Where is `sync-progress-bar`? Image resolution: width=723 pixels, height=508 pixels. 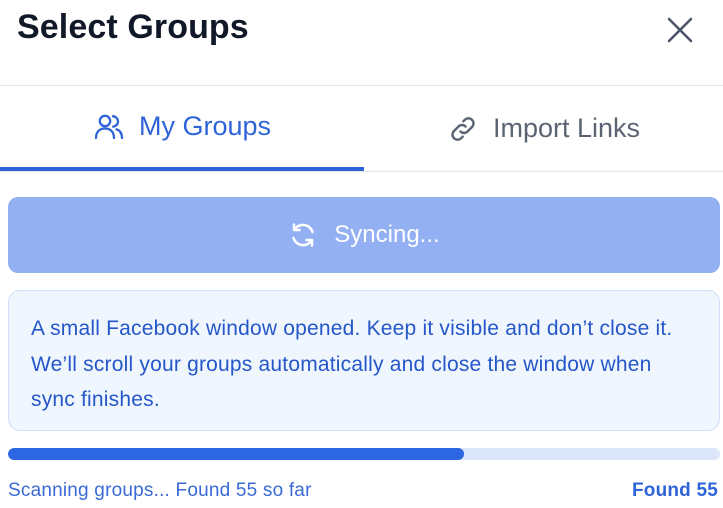 sync-progress-bar is located at coordinates (364, 454).